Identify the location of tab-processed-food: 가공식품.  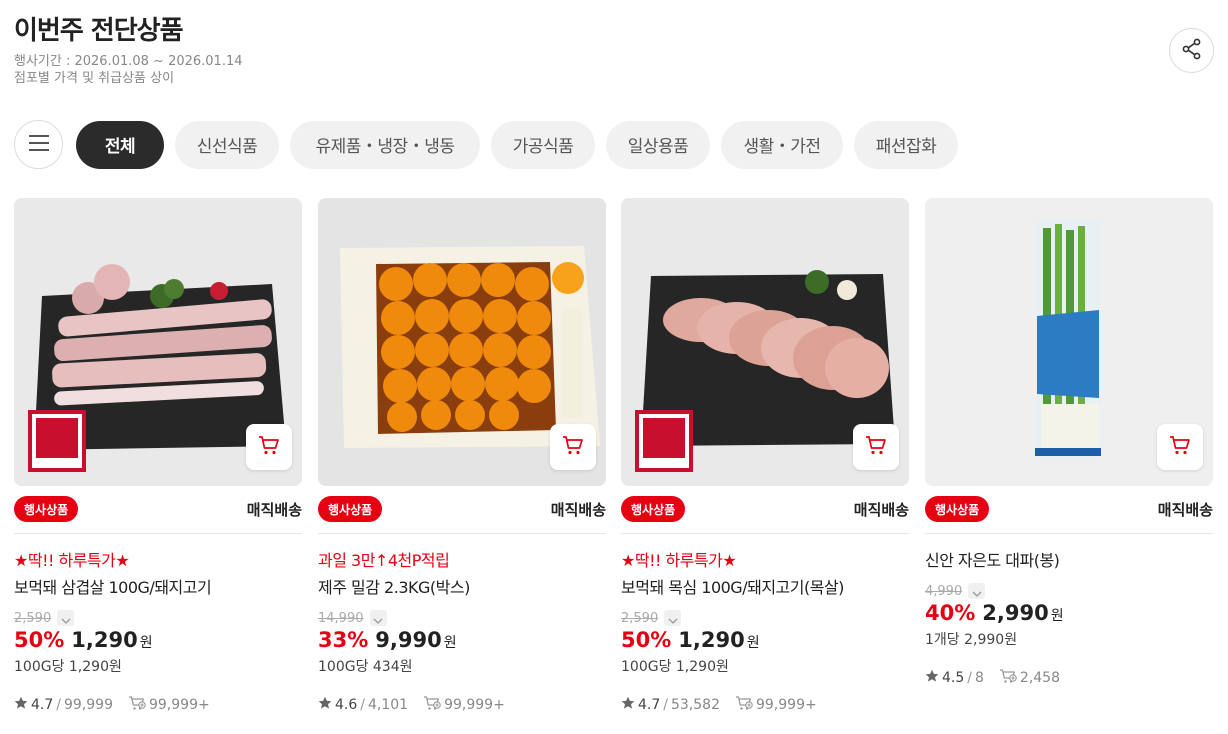
(543, 144).